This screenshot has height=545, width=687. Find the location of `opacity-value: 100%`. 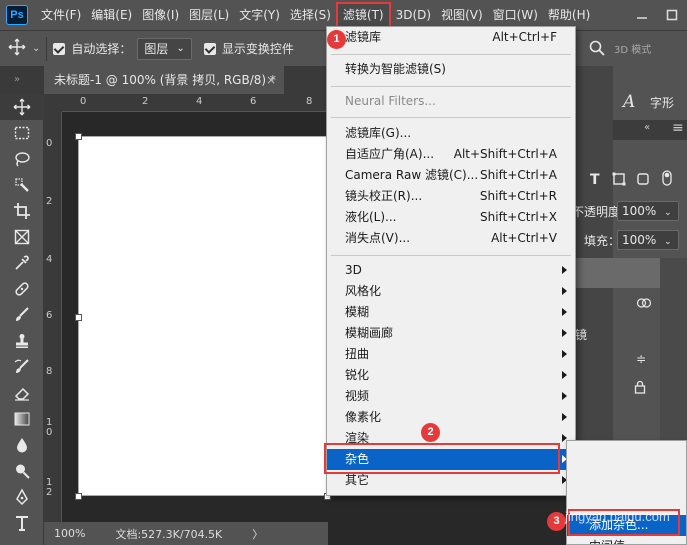

opacity-value: 100% is located at coordinates (639, 211).